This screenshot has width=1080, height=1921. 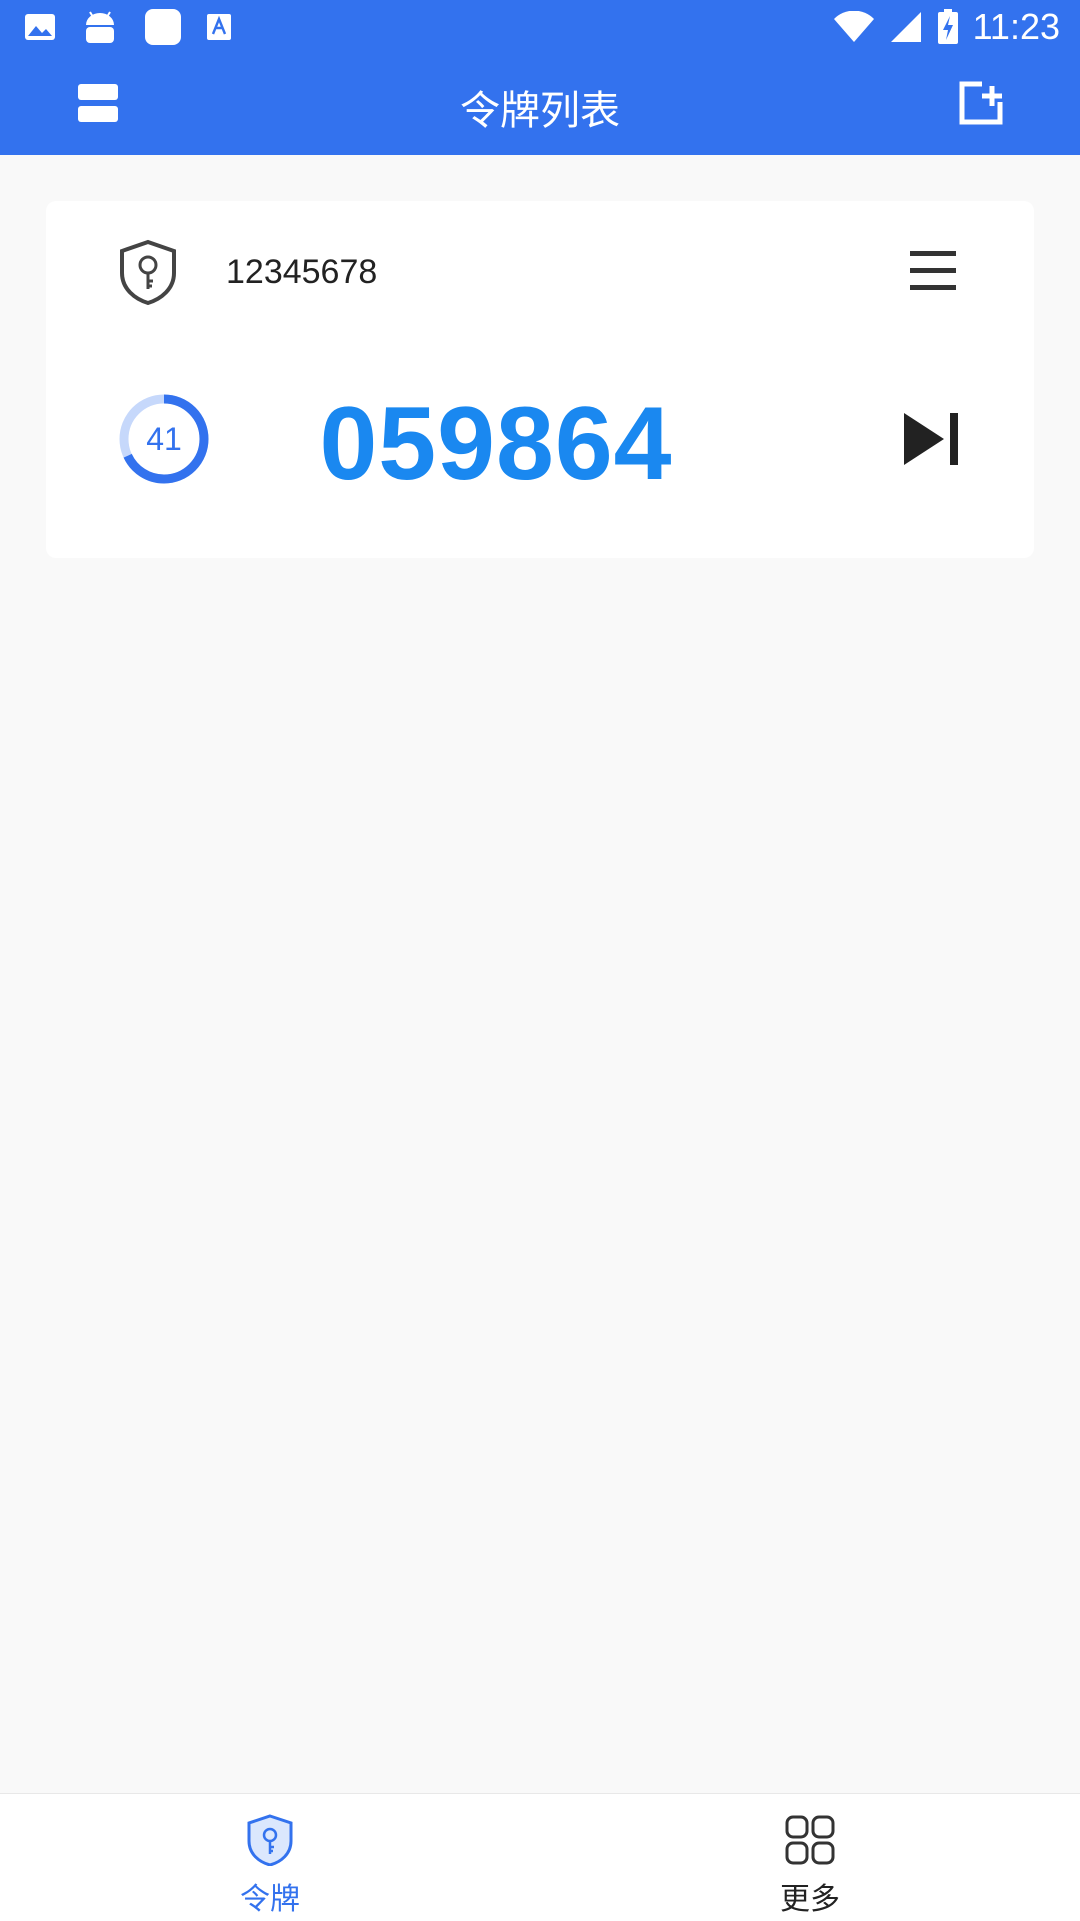 I want to click on status-time: 11:23, so click(x=1016, y=26).